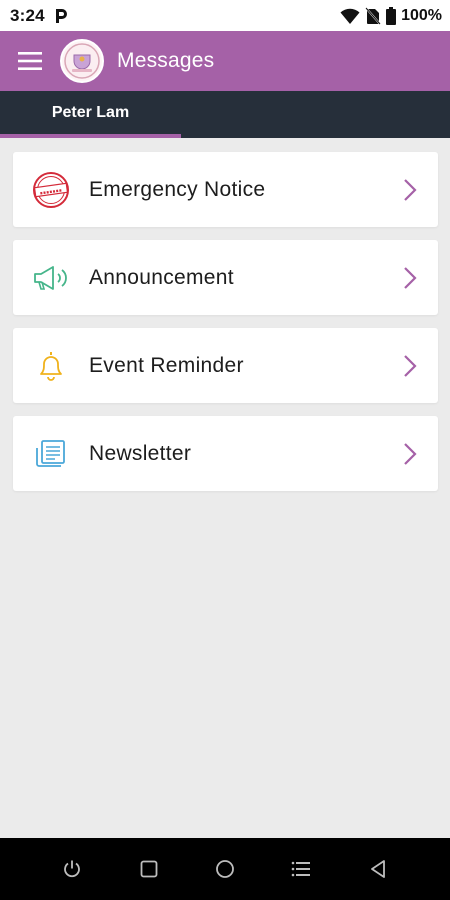 The width and height of the screenshot is (450, 900). I want to click on newspaper-icon, so click(51, 453).